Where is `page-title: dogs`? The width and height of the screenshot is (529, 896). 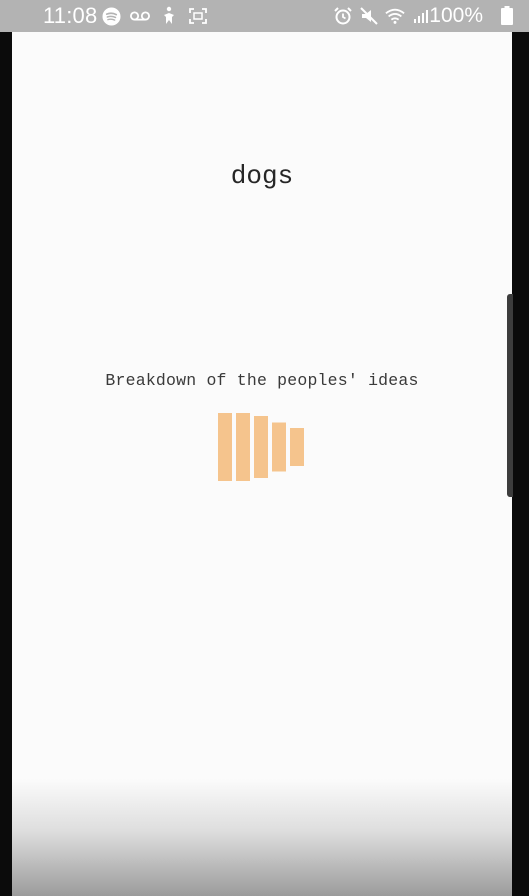 page-title: dogs is located at coordinates (262, 176).